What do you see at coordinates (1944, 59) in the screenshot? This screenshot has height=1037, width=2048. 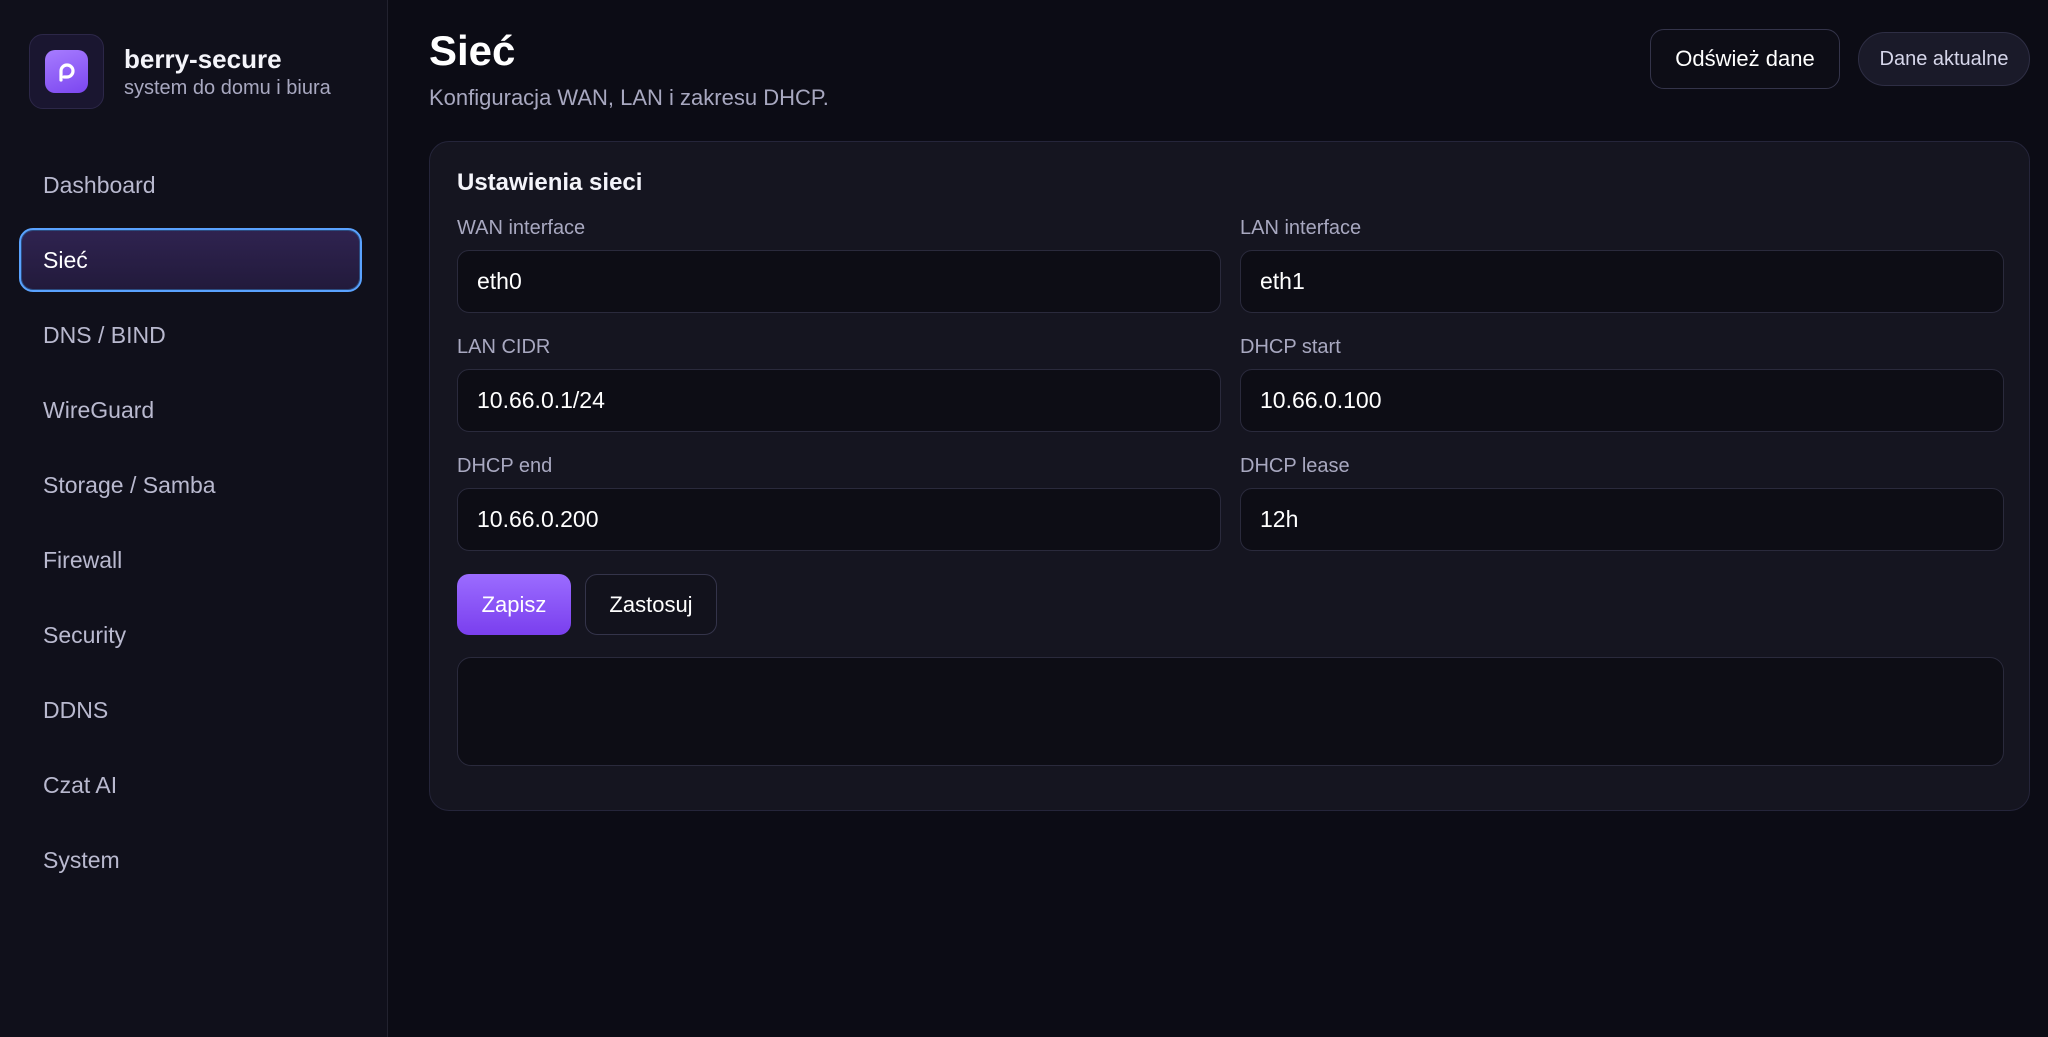 I see `status-badge: Dane aktualne` at bounding box center [1944, 59].